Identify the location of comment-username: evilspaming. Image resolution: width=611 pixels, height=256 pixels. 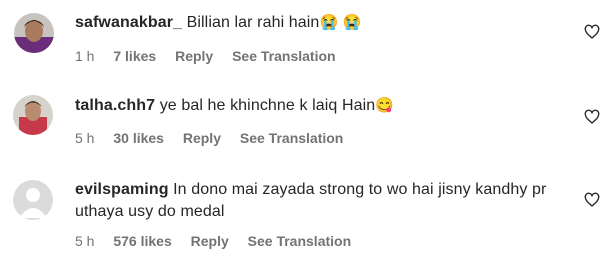
(122, 189).